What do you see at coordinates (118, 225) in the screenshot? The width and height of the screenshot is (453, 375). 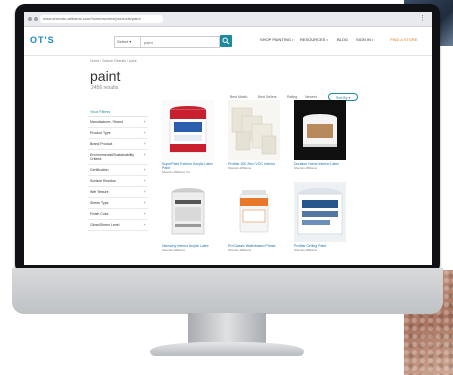 I see `filter-facet: Gloss/Sheen Level +` at bounding box center [118, 225].